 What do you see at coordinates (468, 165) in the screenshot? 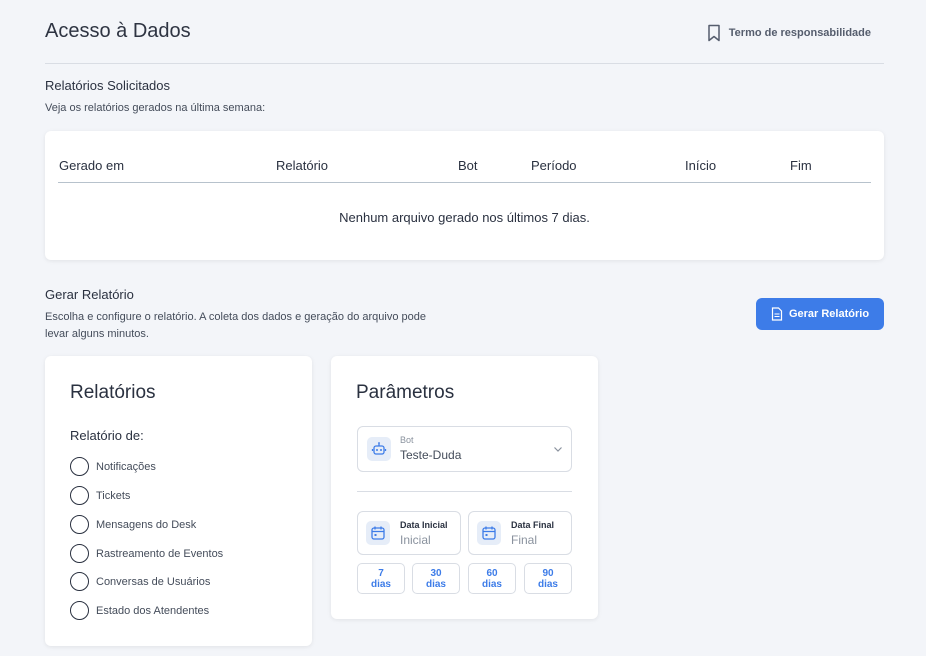
I see `column-header-bot: Bot` at bounding box center [468, 165].